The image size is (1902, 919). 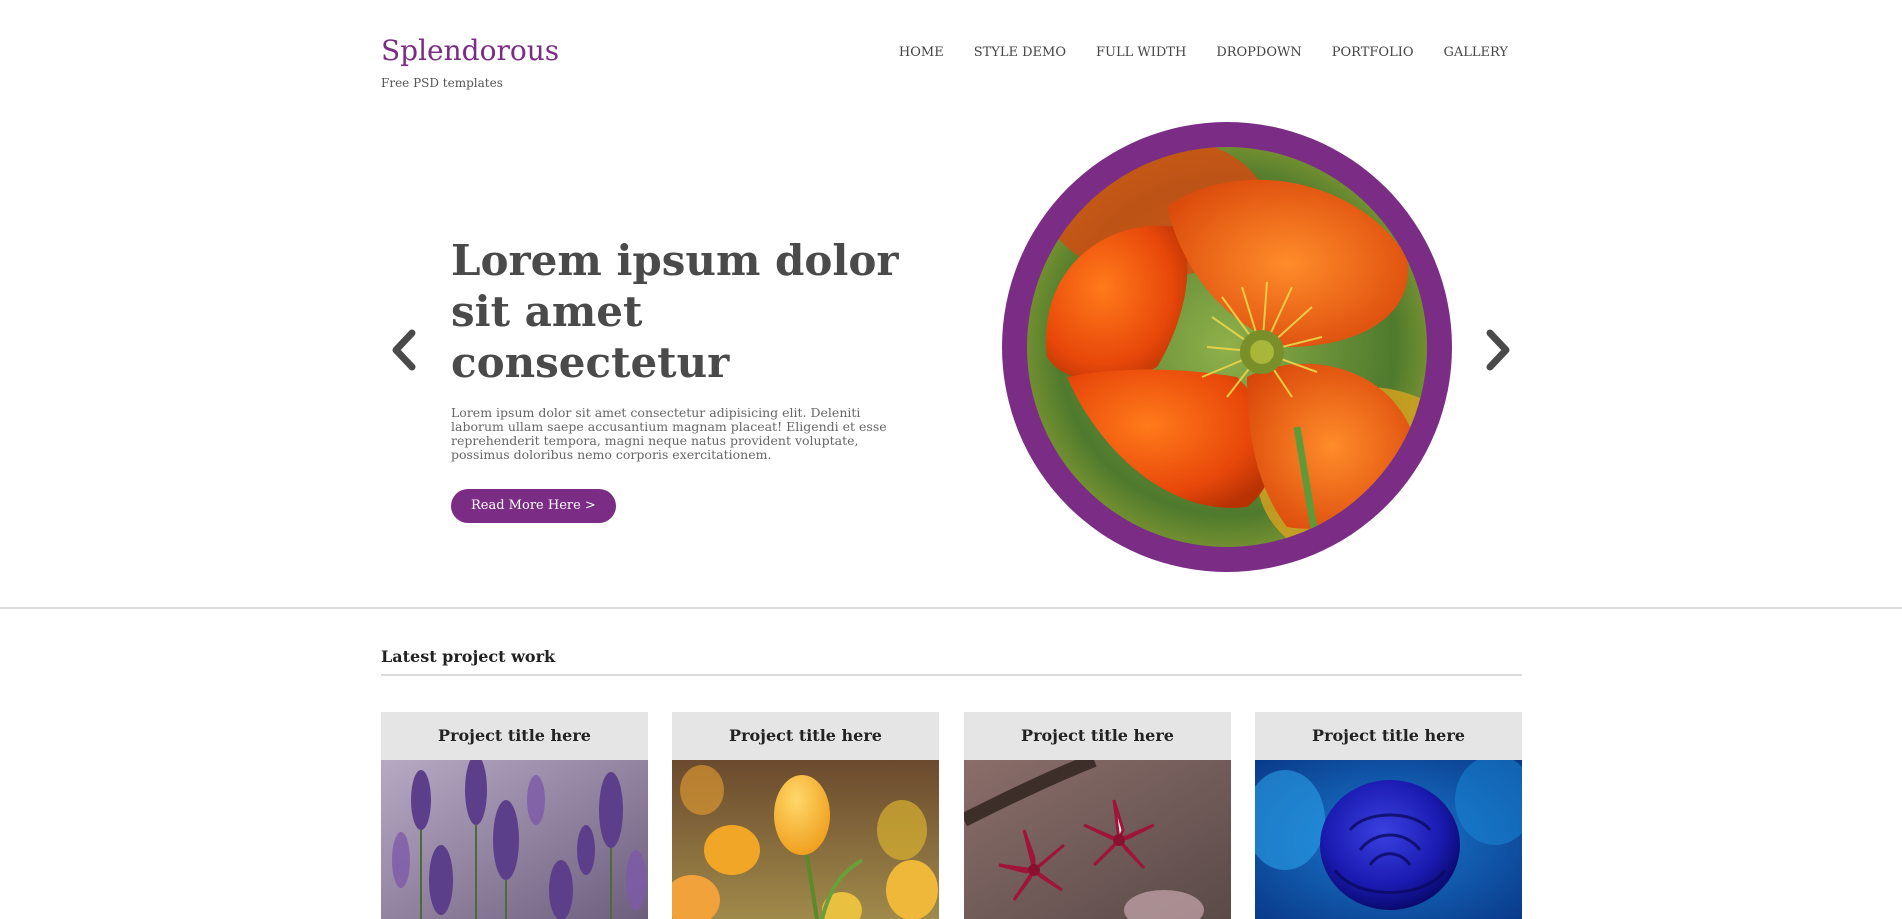 I want to click on brand: Splendorous Free PSD templates, so click(x=470, y=62).